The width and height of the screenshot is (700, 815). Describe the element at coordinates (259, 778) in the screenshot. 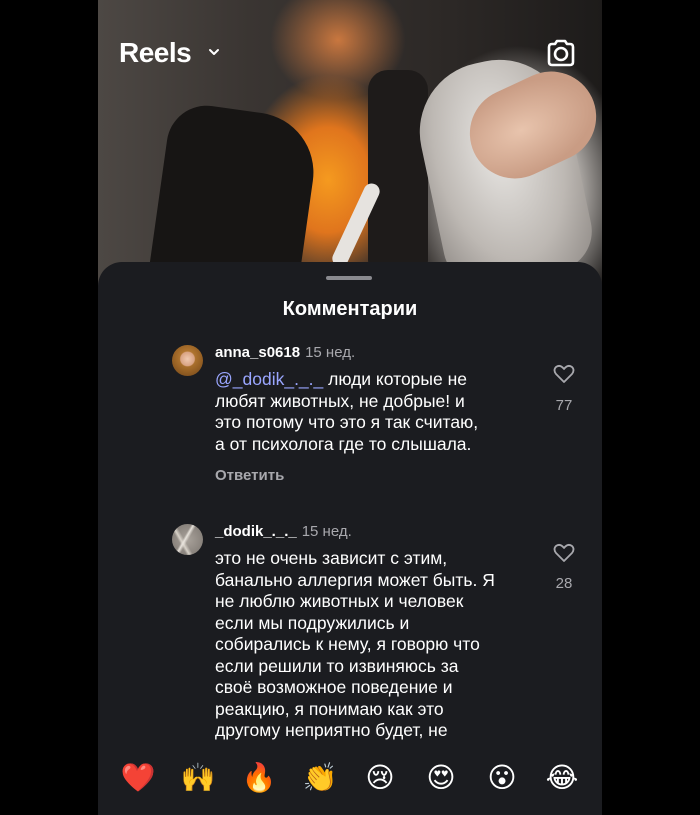

I see `emoji-fire: 🔥` at that location.